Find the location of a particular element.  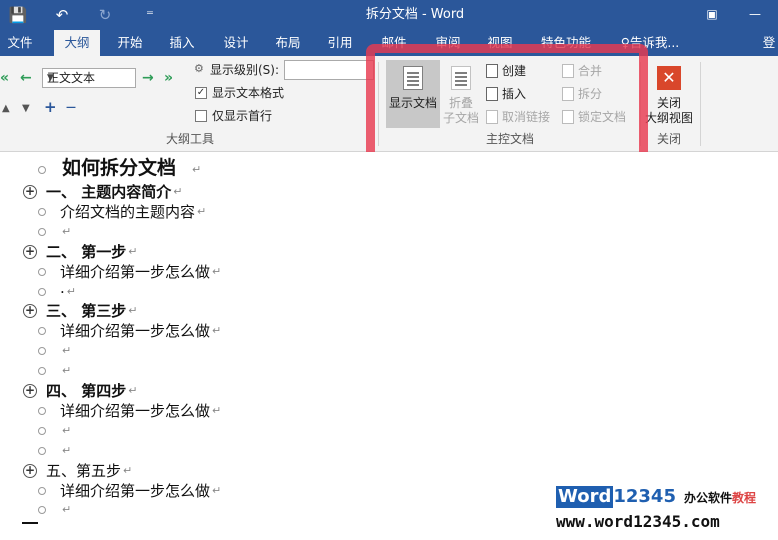

tab-outline: 大纲 is located at coordinates (77, 43).